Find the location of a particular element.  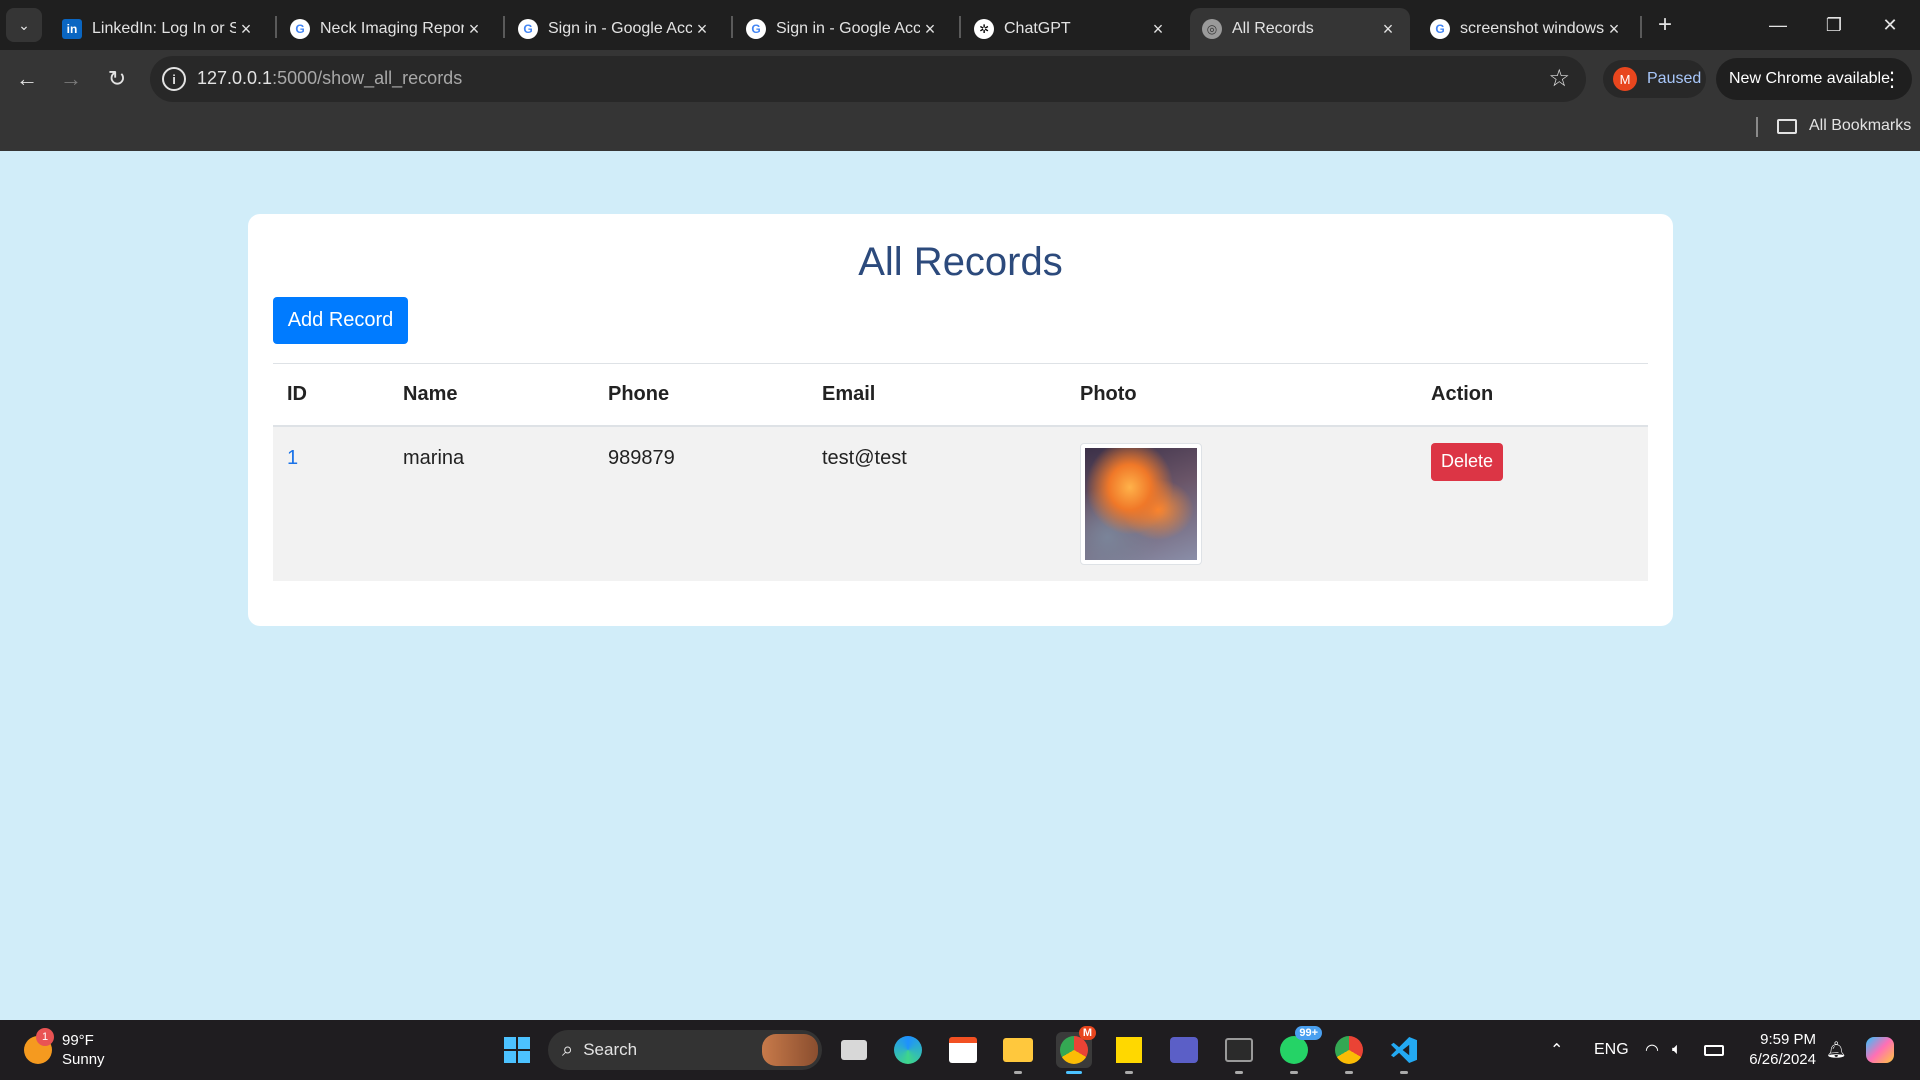

language-label: ENG is located at coordinates (1611, 1049).